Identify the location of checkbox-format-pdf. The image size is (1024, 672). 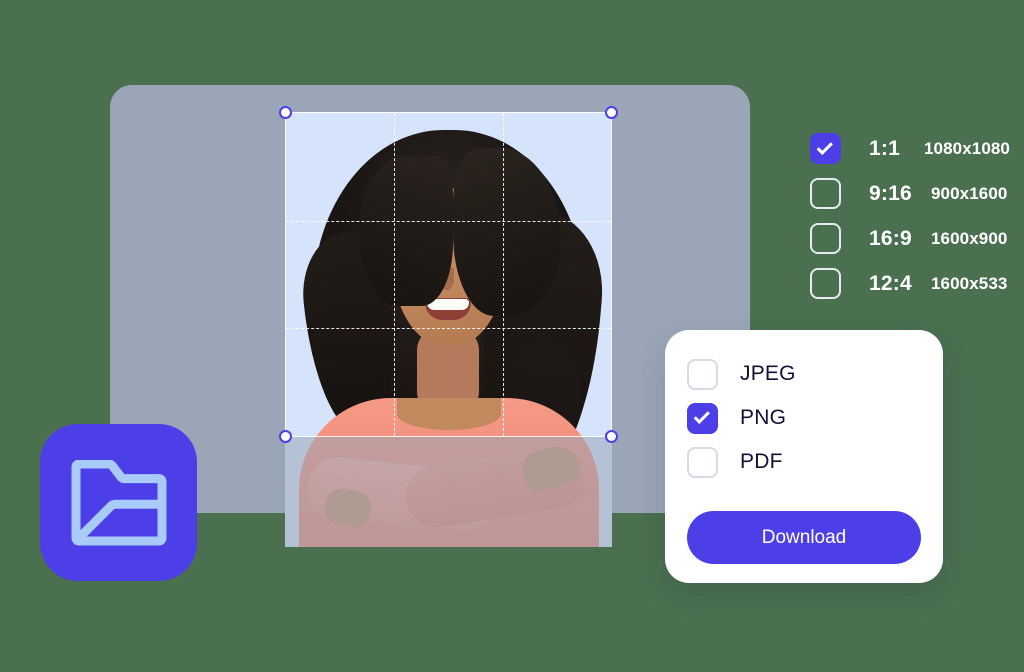
(702, 462).